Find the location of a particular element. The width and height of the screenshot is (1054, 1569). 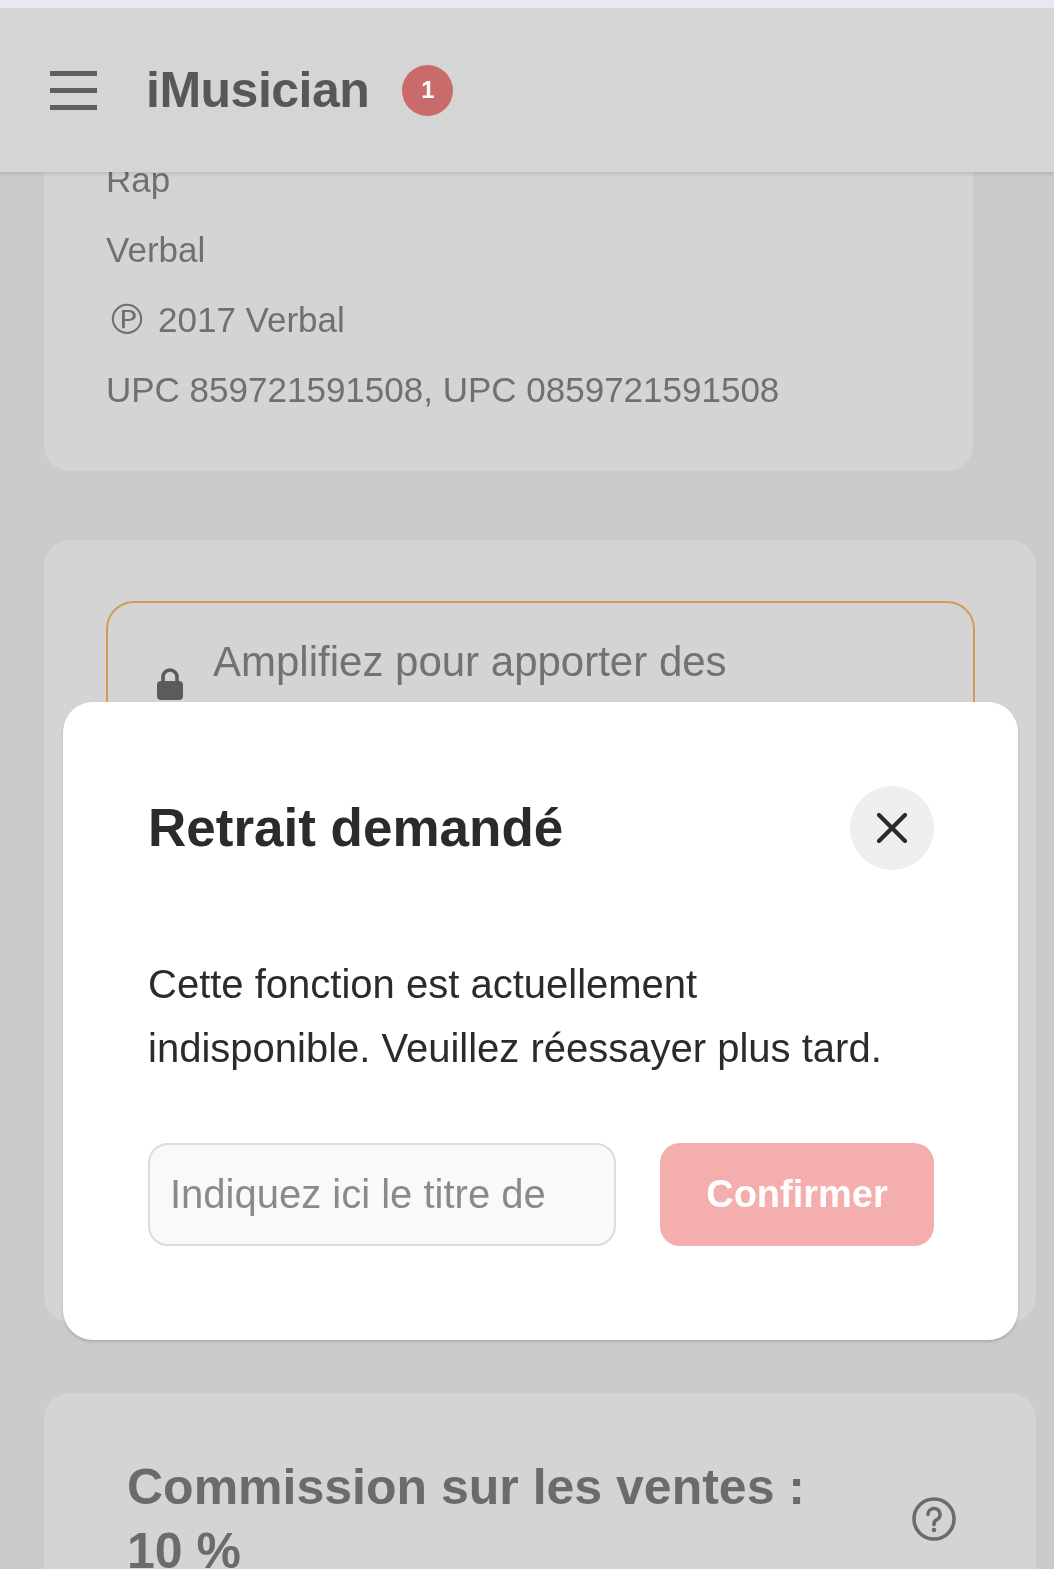

detail-text: Verbal is located at coordinates (156, 250).